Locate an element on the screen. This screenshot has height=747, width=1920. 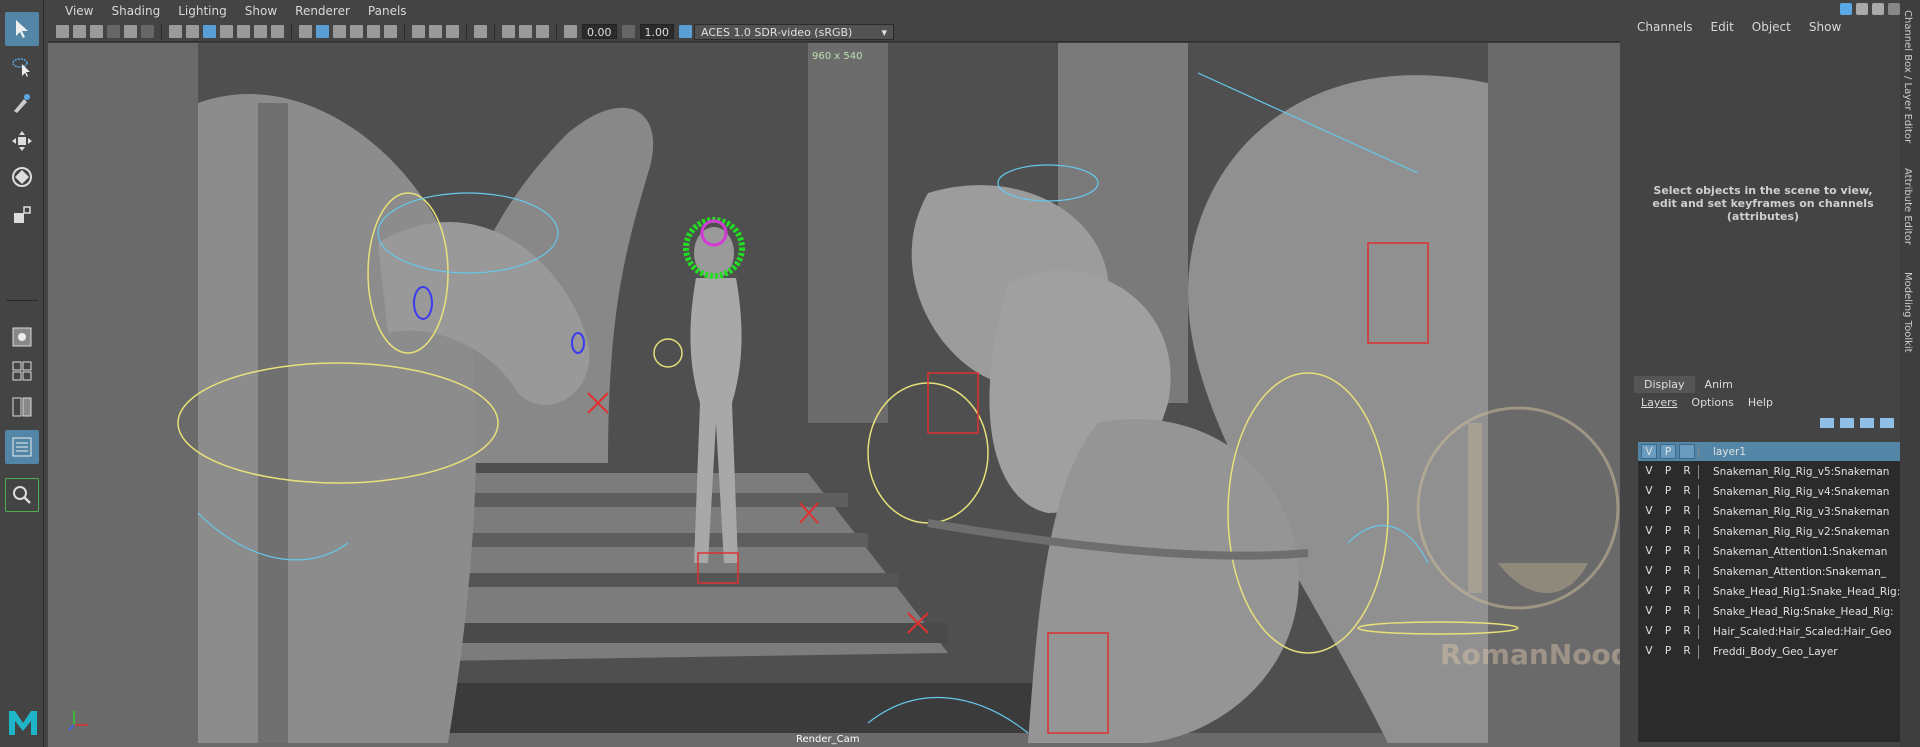
tab-channel-box-layer-editor: Channel Box / Layer Editor is located at coordinates (1907, 76).